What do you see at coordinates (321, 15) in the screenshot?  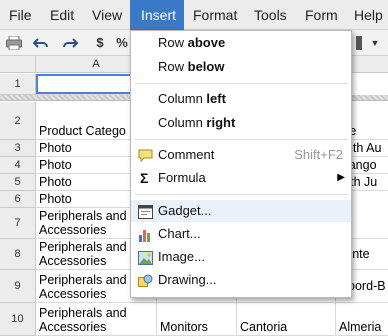 I see `menu-form: Form` at bounding box center [321, 15].